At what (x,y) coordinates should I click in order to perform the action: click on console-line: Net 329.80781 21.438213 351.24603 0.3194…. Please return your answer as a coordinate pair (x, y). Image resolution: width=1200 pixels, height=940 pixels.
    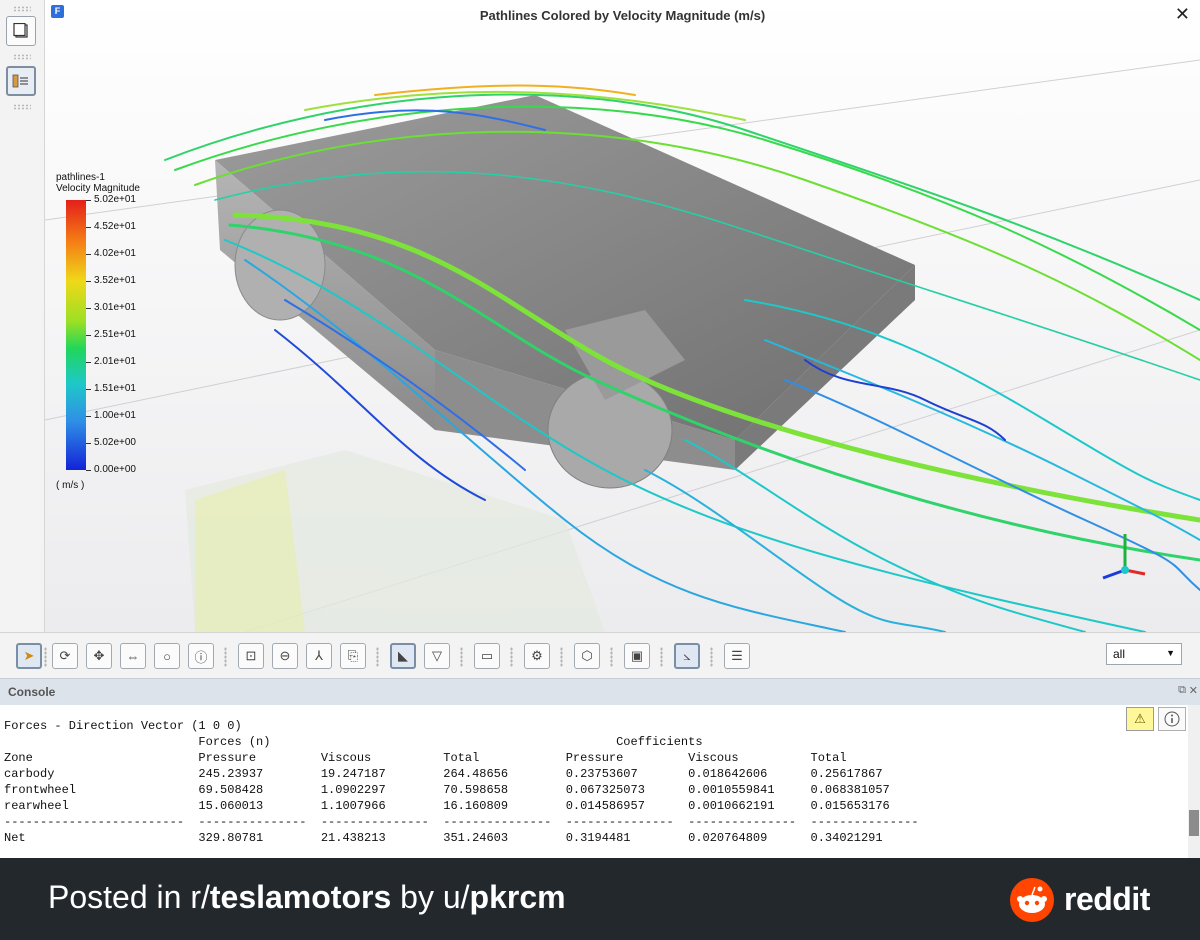
    Looking at the image, I should click on (443, 838).